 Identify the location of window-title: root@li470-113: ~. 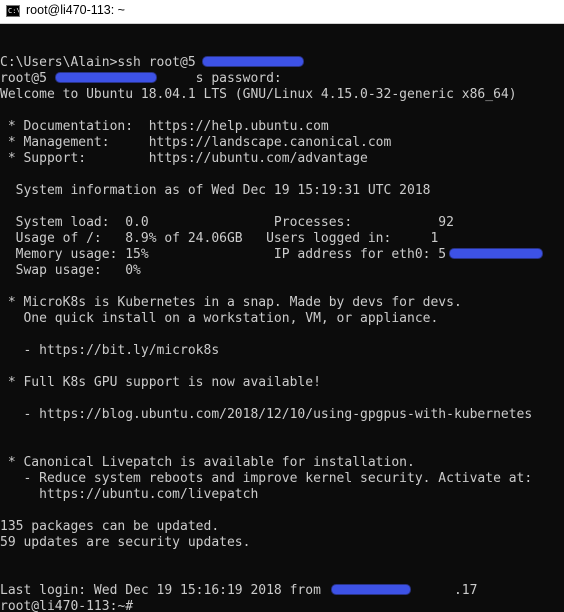
(75, 10).